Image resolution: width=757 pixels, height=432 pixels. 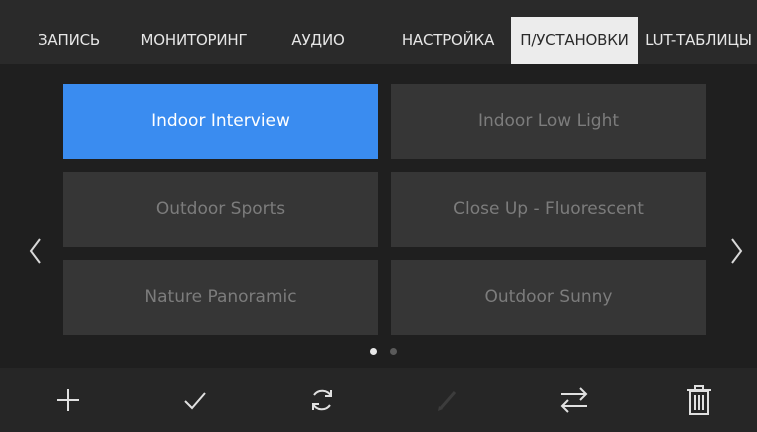 I want to click on load-preset-button, so click(x=195, y=400).